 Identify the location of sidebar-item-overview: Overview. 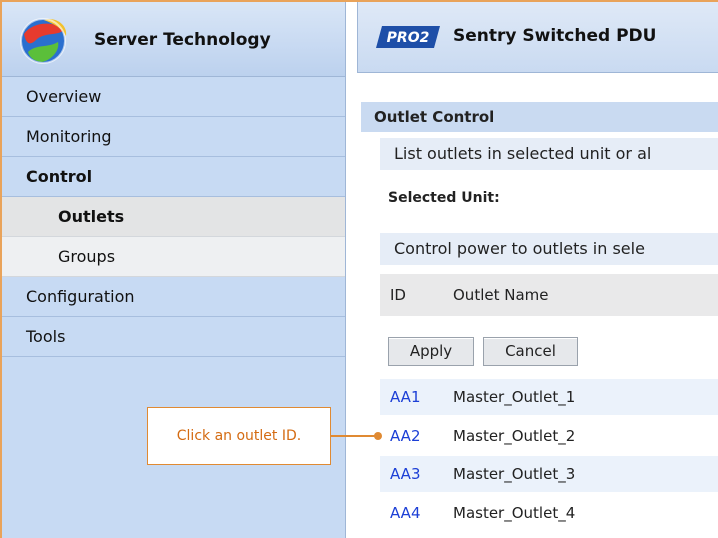
(173, 97).